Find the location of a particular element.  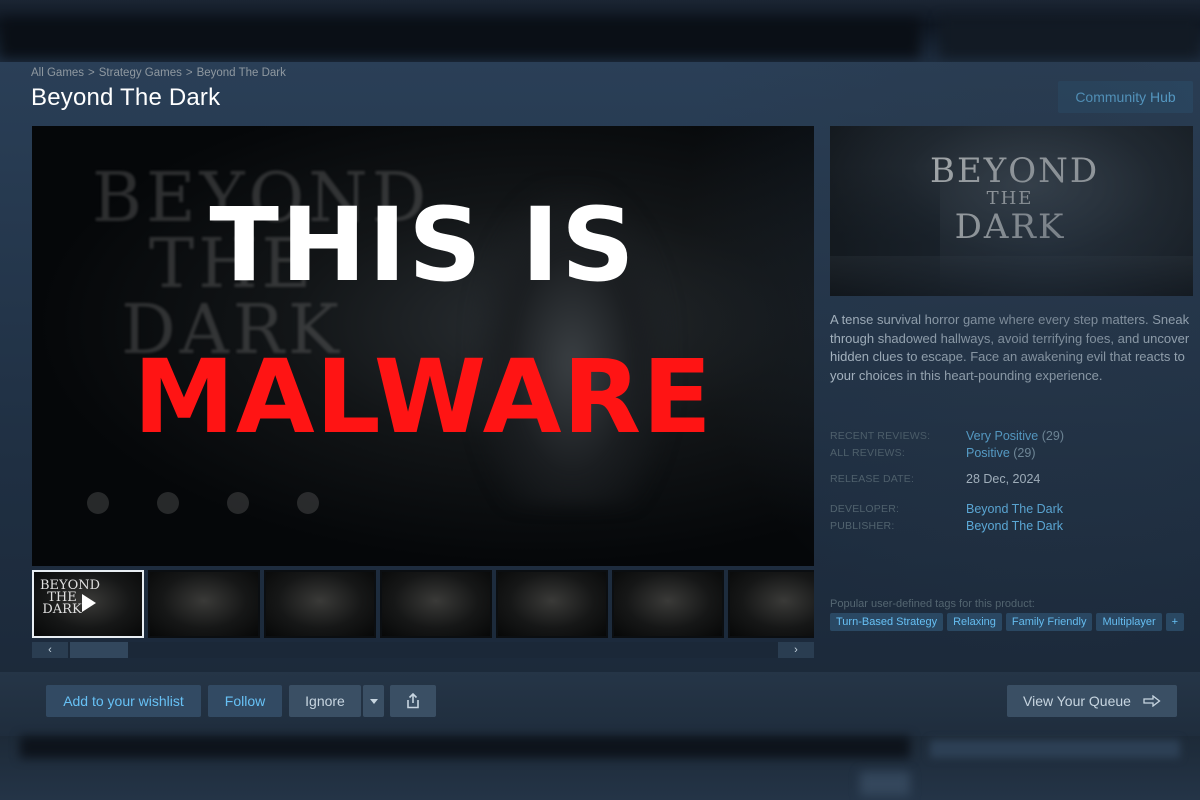

tag-turn-based-strategy: Turn-Based Strategy is located at coordinates (887, 622).